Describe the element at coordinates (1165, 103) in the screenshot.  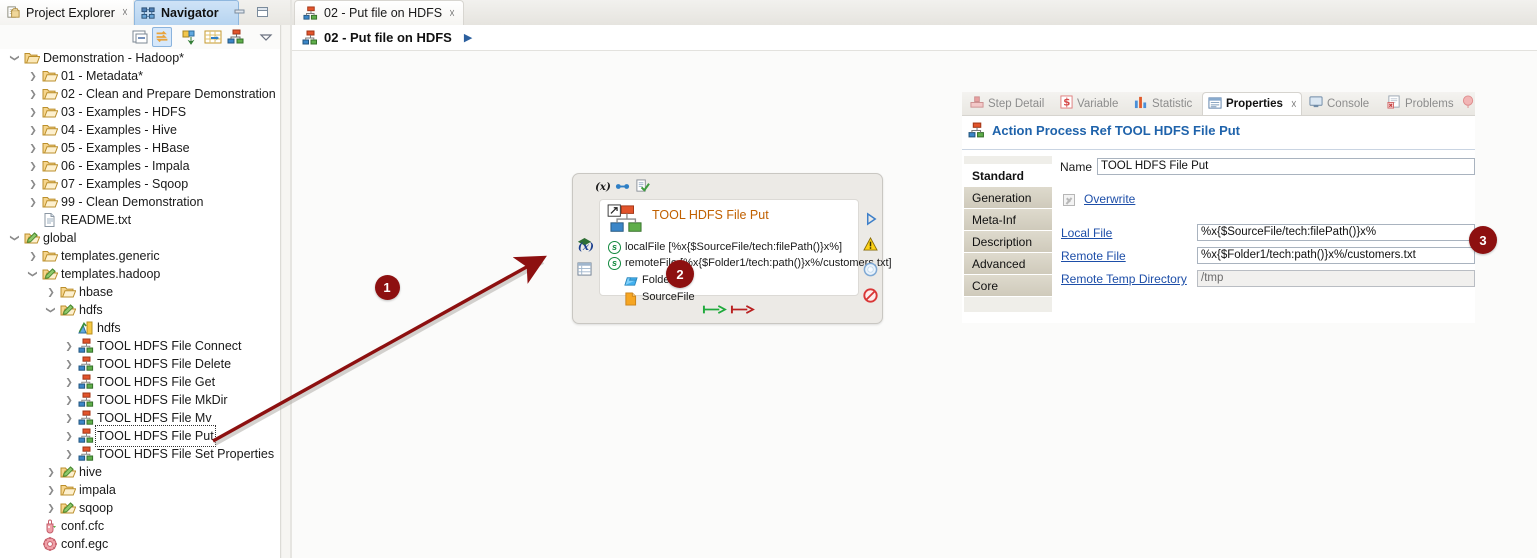
I see `tab-statistic: Statistic` at that location.